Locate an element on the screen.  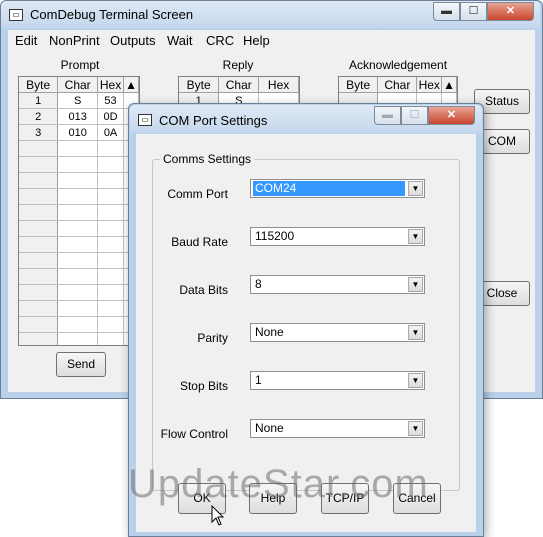
comm-port-value: COM24 is located at coordinates (329, 188).